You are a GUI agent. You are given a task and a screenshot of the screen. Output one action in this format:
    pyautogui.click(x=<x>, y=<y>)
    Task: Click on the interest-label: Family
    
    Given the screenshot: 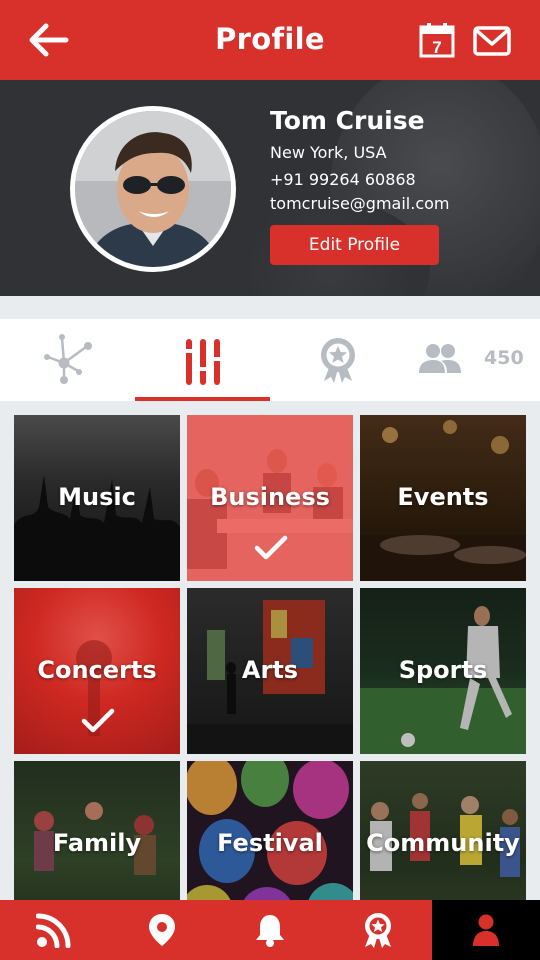 What is the action you would take?
    pyautogui.click(x=97, y=843)
    